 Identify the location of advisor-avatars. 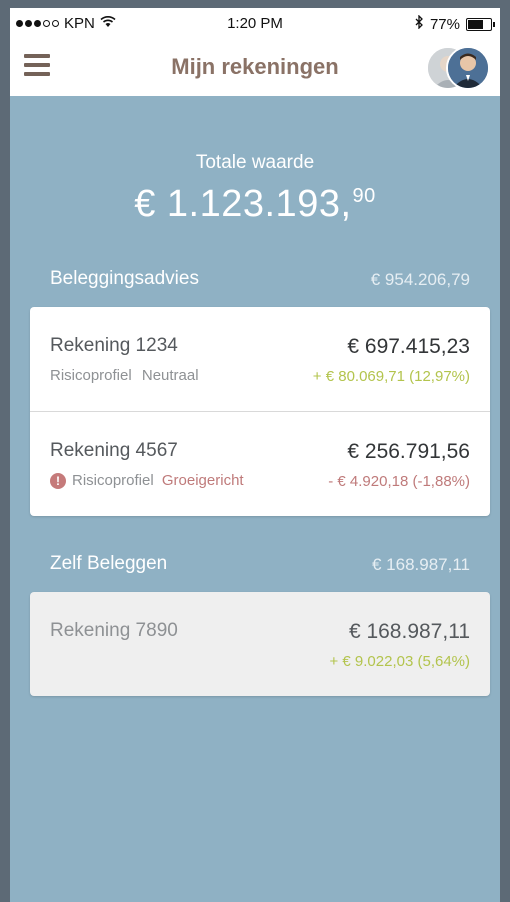
(457, 68).